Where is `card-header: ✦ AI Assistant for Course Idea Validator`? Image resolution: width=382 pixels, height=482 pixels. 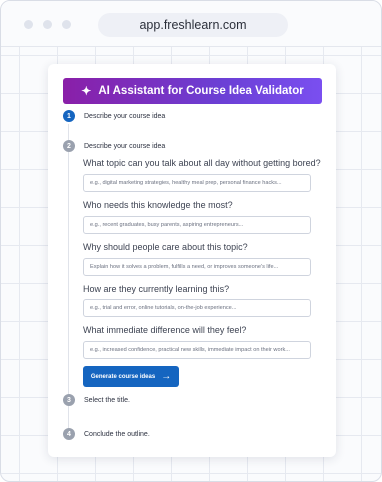
card-header: ✦ AI Assistant for Course Idea Validator is located at coordinates (192, 91).